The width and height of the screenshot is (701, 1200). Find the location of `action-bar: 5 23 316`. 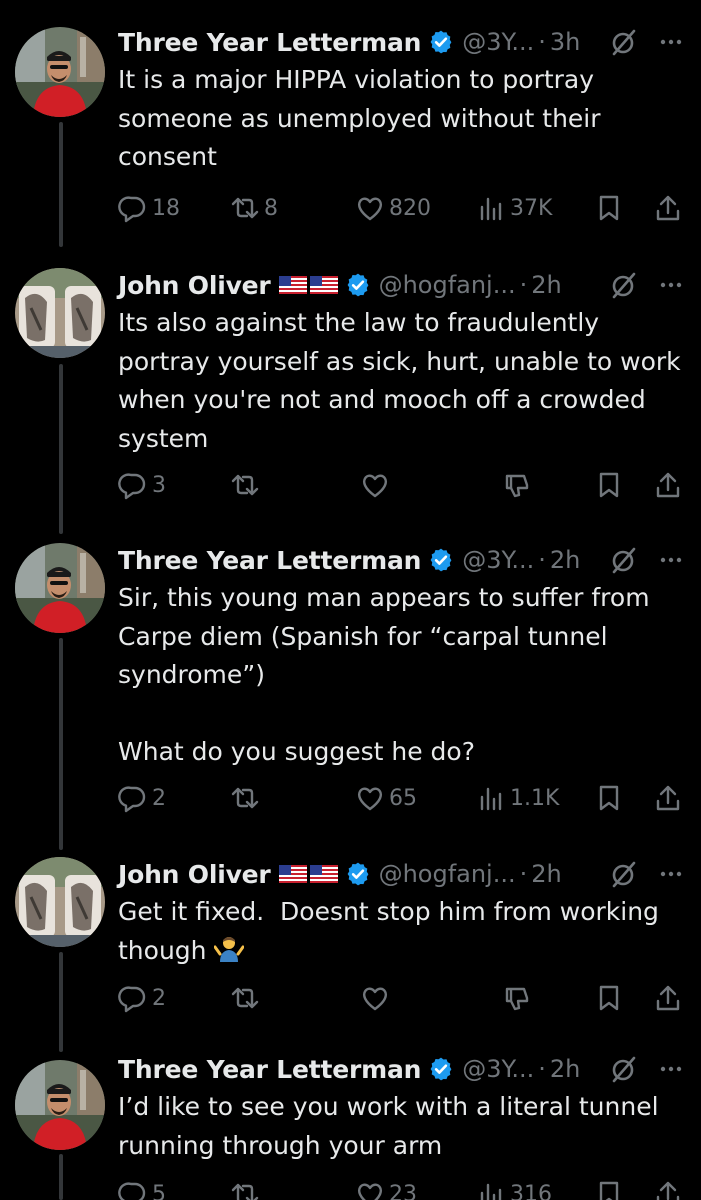

action-bar: 5 23 316 is located at coordinates (403, 1188).